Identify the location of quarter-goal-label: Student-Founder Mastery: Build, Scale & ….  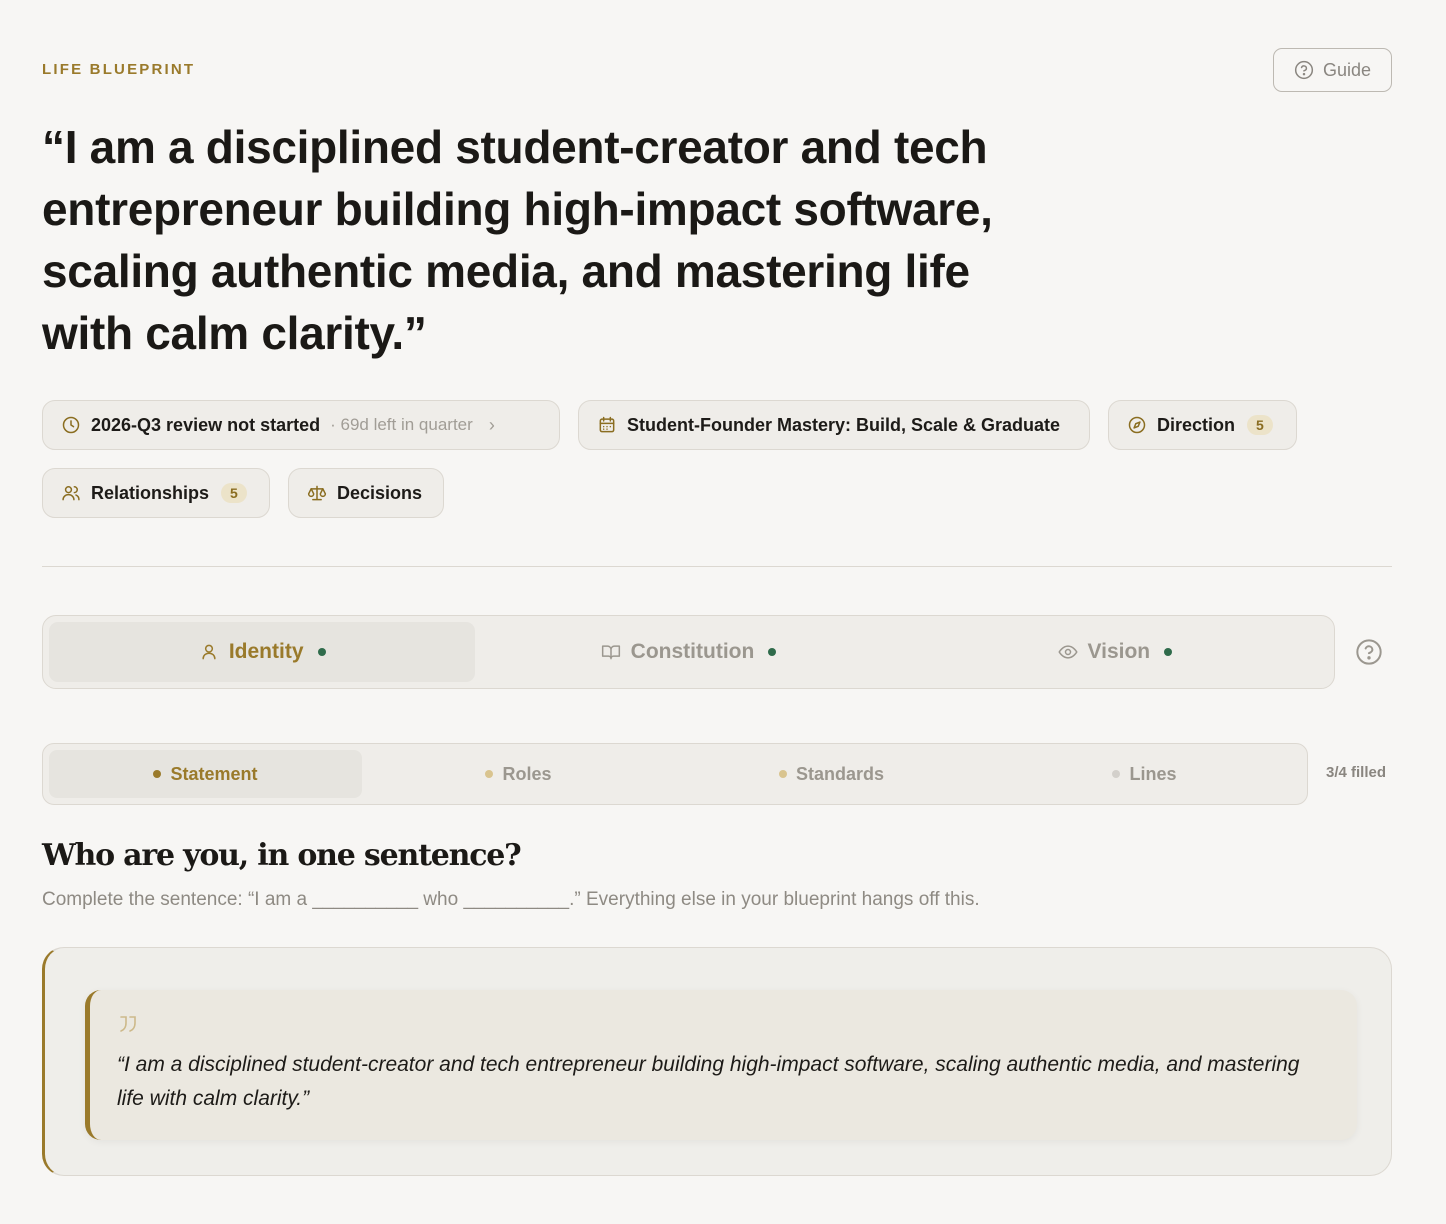
(844, 424).